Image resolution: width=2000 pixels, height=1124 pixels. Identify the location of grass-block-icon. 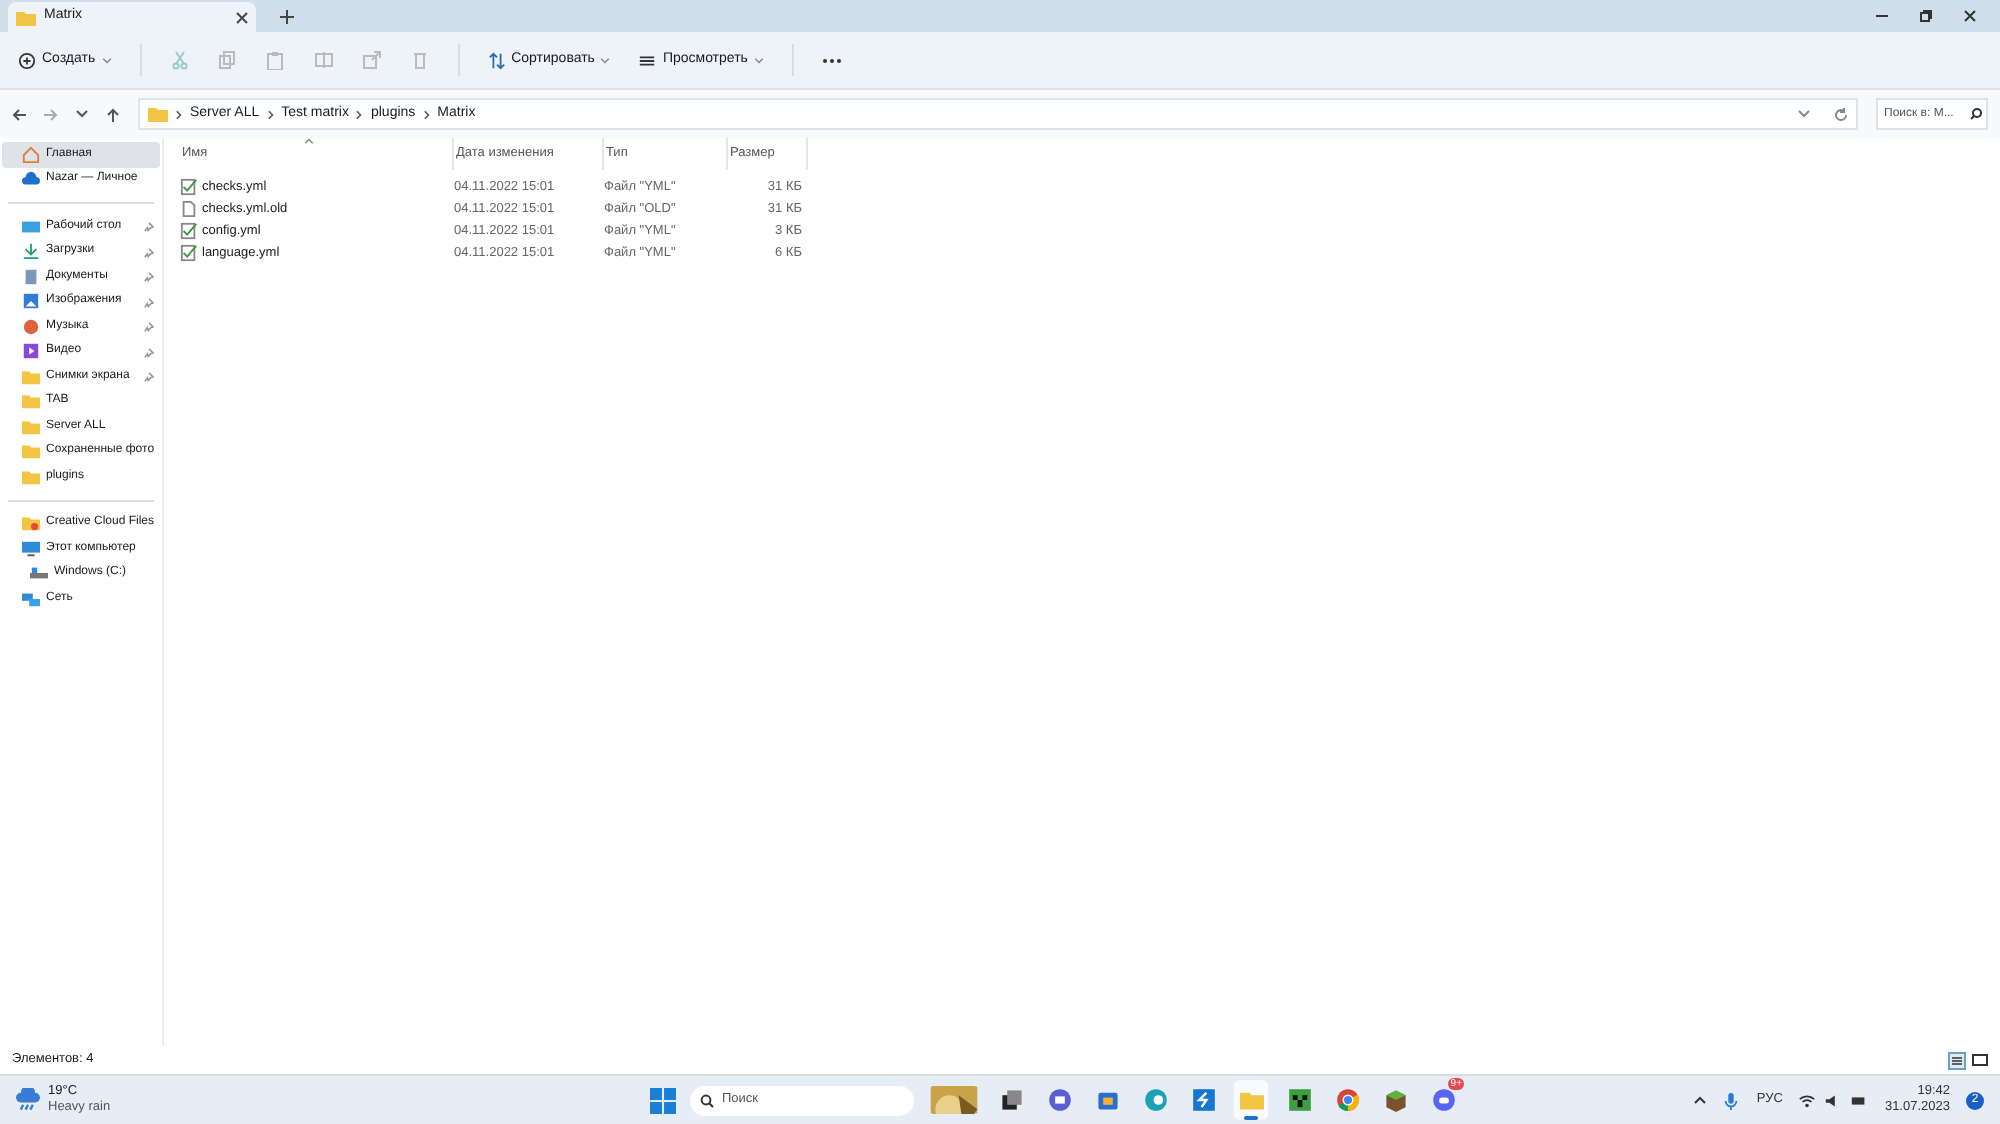
(1395, 1100).